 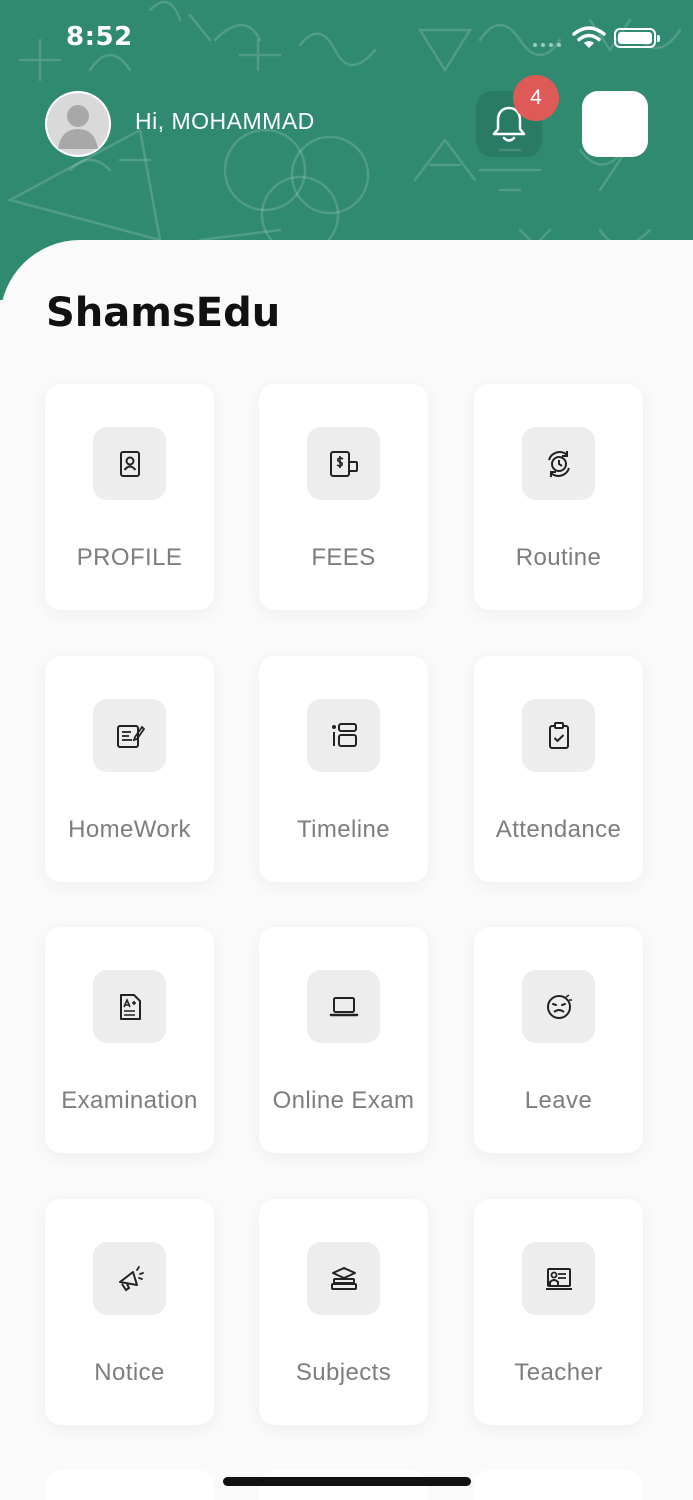 I want to click on user-avatar-icon, so click(x=78, y=124).